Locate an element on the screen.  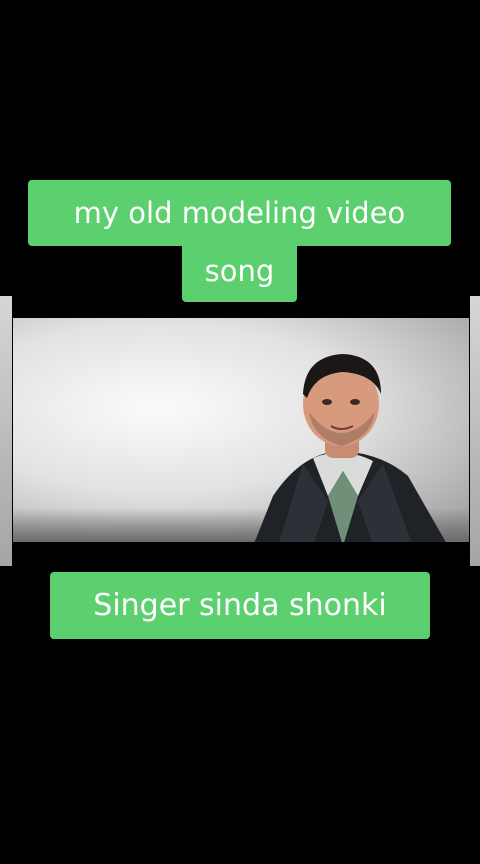
person-in-video-icon is located at coordinates (350, 448).